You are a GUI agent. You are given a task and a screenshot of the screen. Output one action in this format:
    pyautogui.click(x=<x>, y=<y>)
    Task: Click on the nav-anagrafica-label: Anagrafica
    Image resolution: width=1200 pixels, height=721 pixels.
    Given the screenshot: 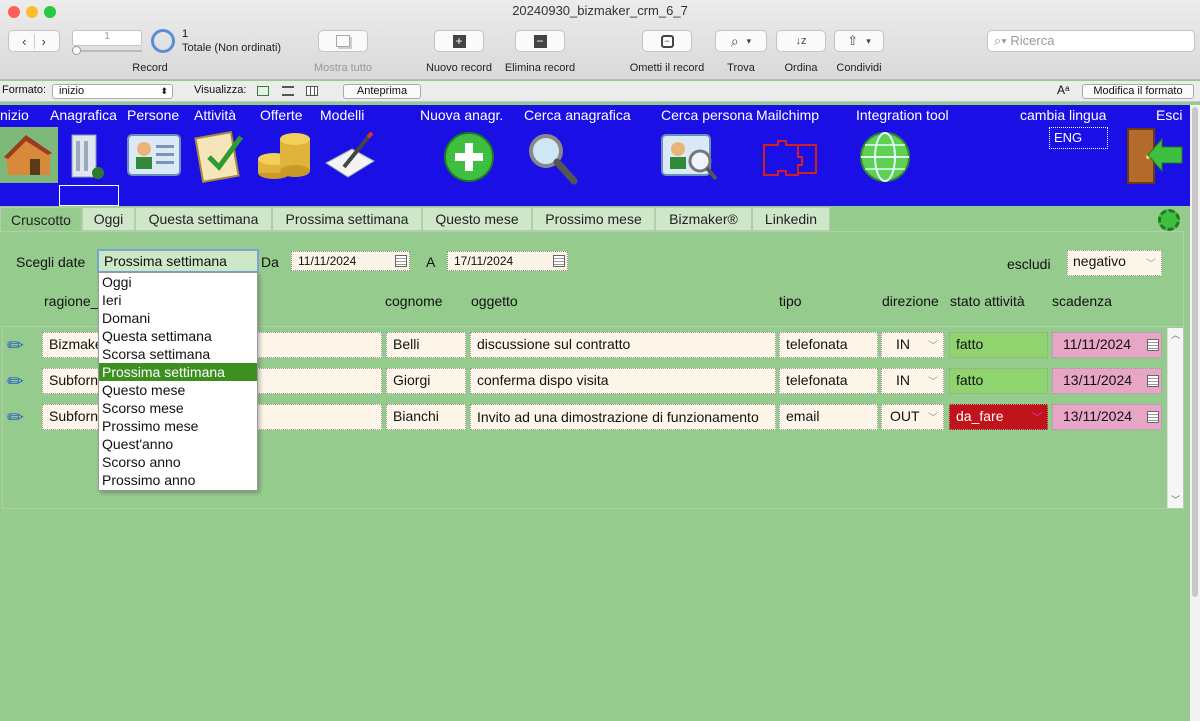 What is the action you would take?
    pyautogui.click(x=83, y=115)
    